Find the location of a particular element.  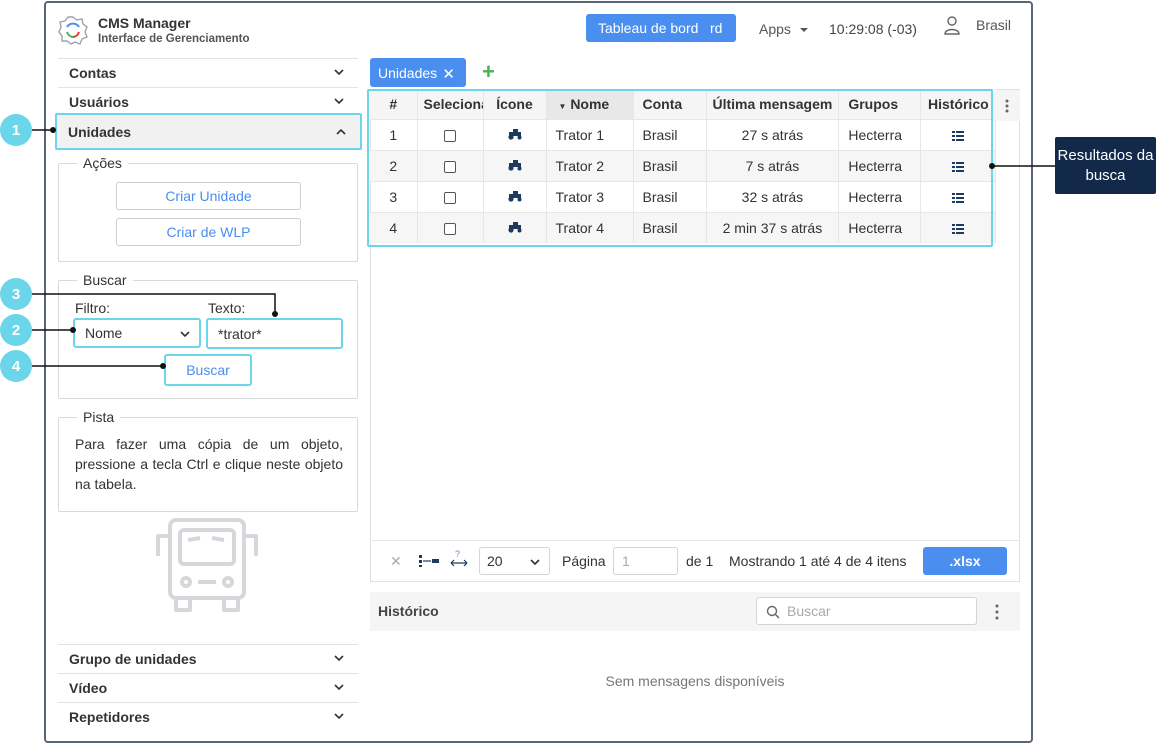

app-subtitle: Interface de Gerenciamento is located at coordinates (174, 39).